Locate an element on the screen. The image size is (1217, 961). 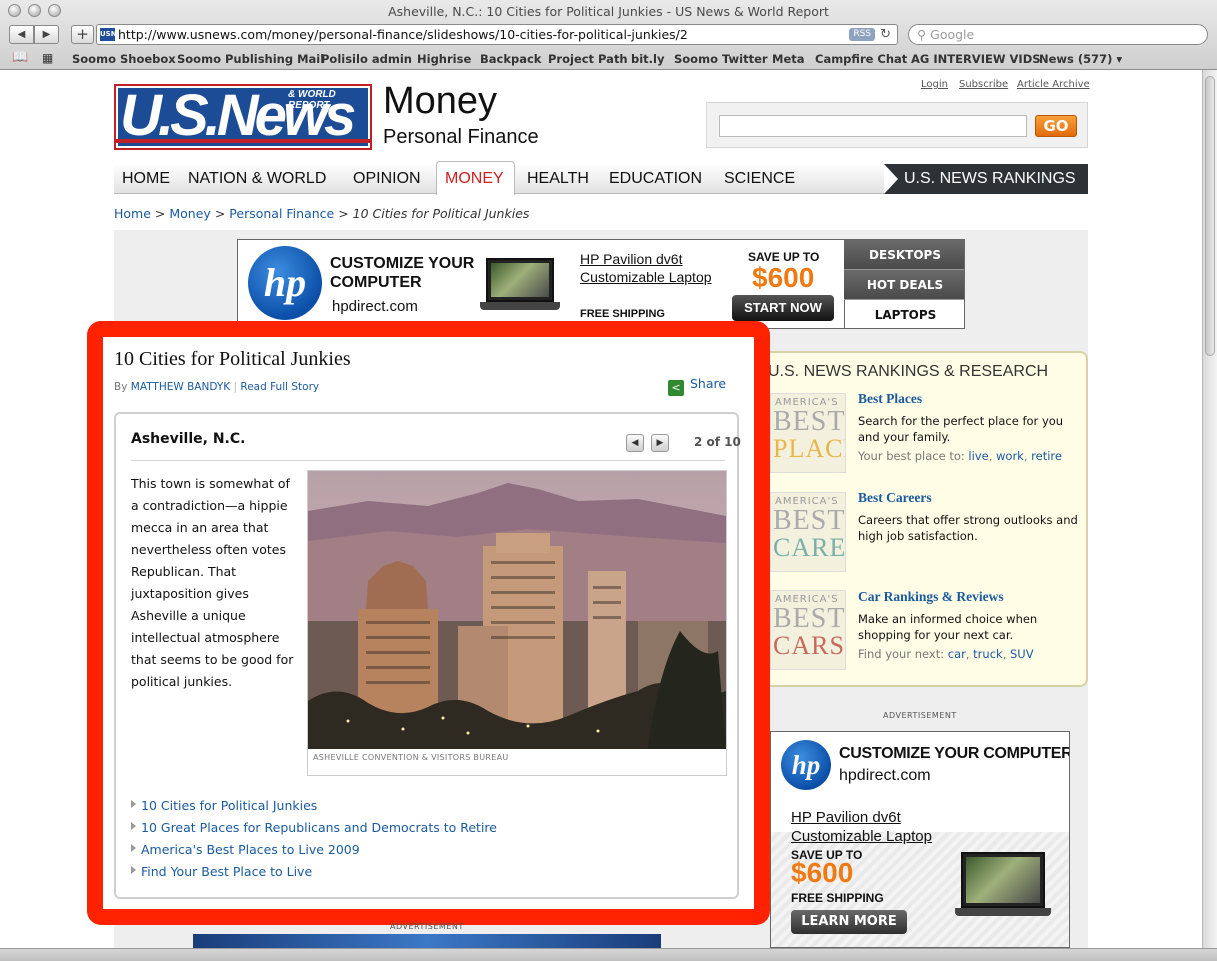
add-bookmark-button: + is located at coordinates (82, 34).